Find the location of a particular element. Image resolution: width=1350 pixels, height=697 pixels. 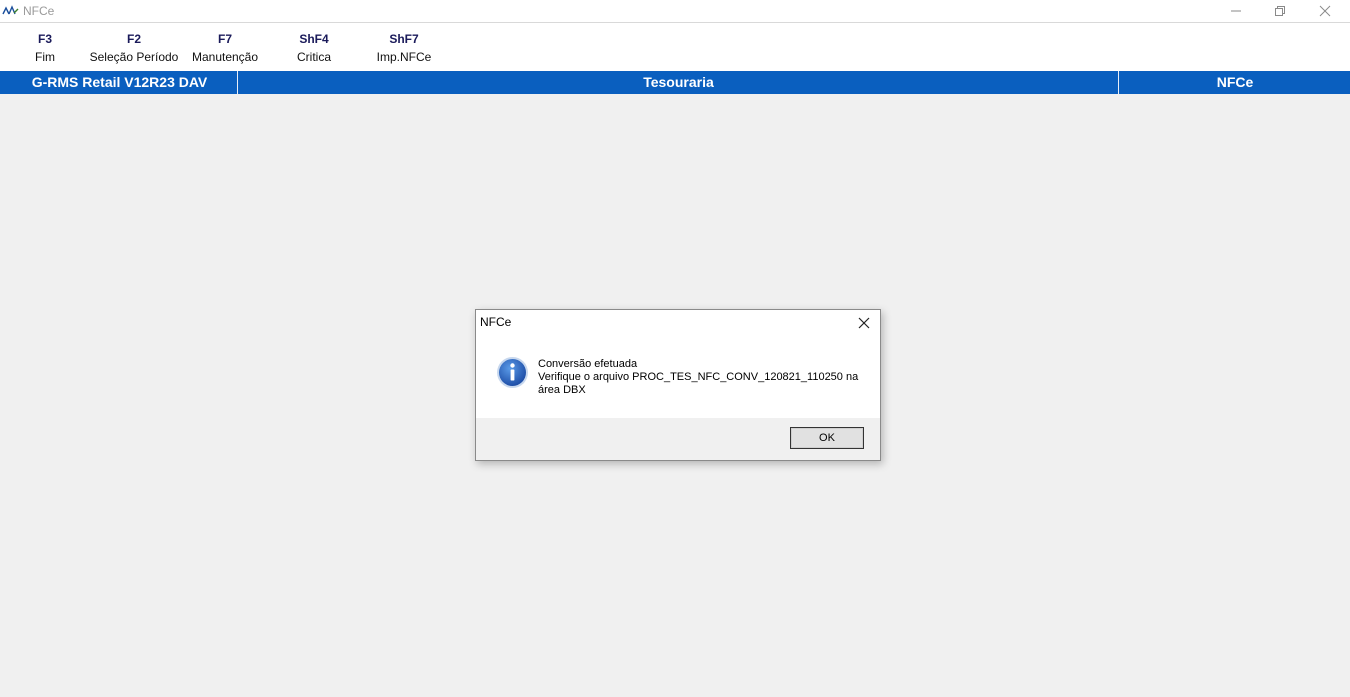

minimize-button is located at coordinates (1236, 11).